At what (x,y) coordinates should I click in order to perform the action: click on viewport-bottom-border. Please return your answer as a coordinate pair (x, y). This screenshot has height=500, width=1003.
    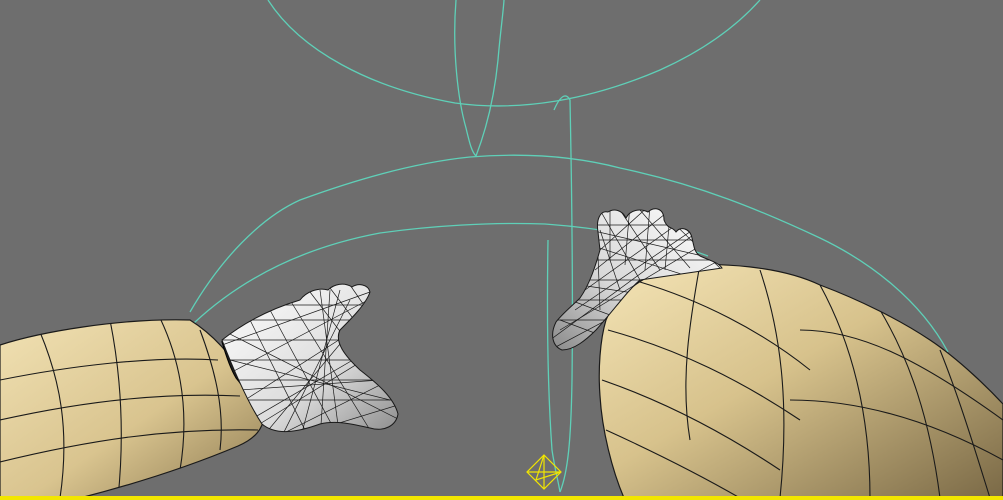
    Looking at the image, I should click on (501, 498).